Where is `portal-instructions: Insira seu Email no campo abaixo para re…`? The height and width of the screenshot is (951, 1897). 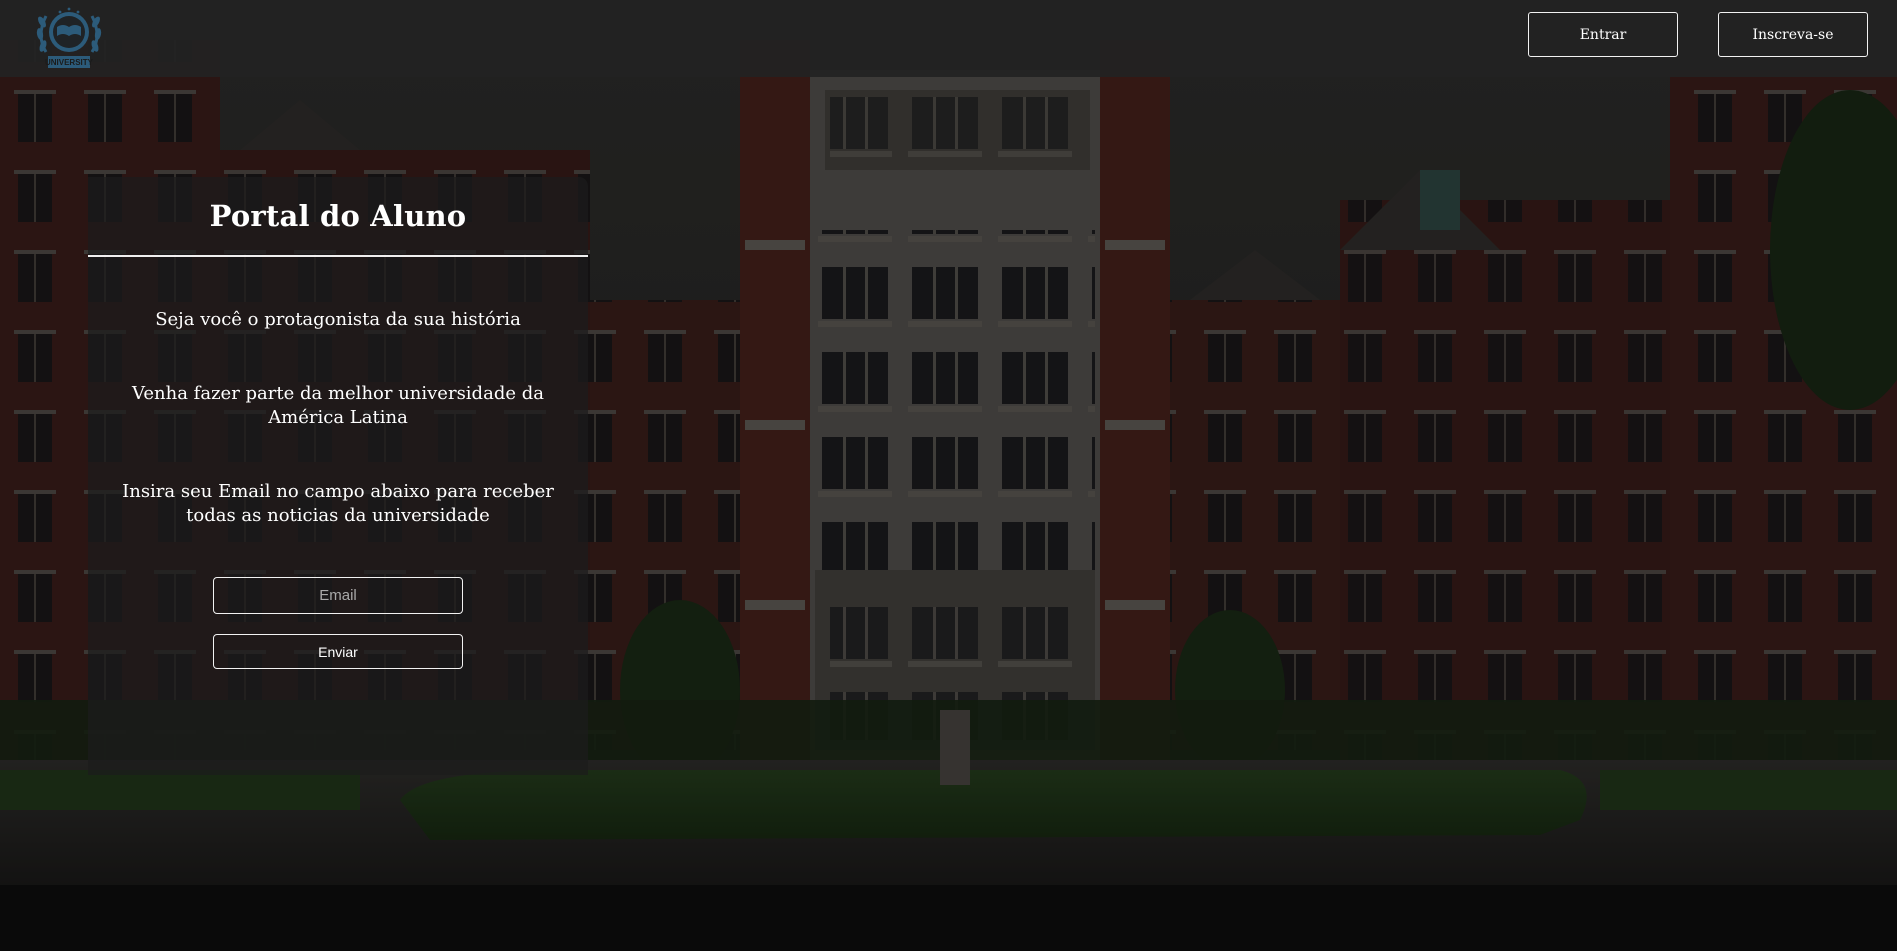
portal-instructions: Insira seu Email no campo abaixo para re… is located at coordinates (338, 503).